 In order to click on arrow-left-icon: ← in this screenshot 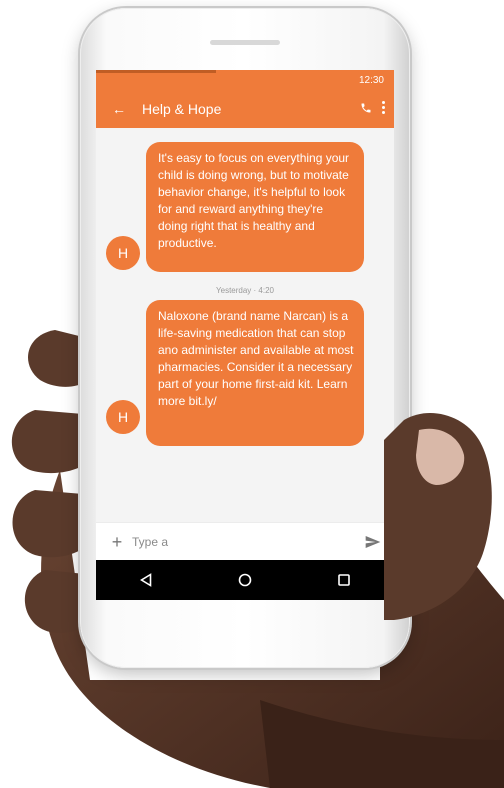, I will do `click(119, 109)`.